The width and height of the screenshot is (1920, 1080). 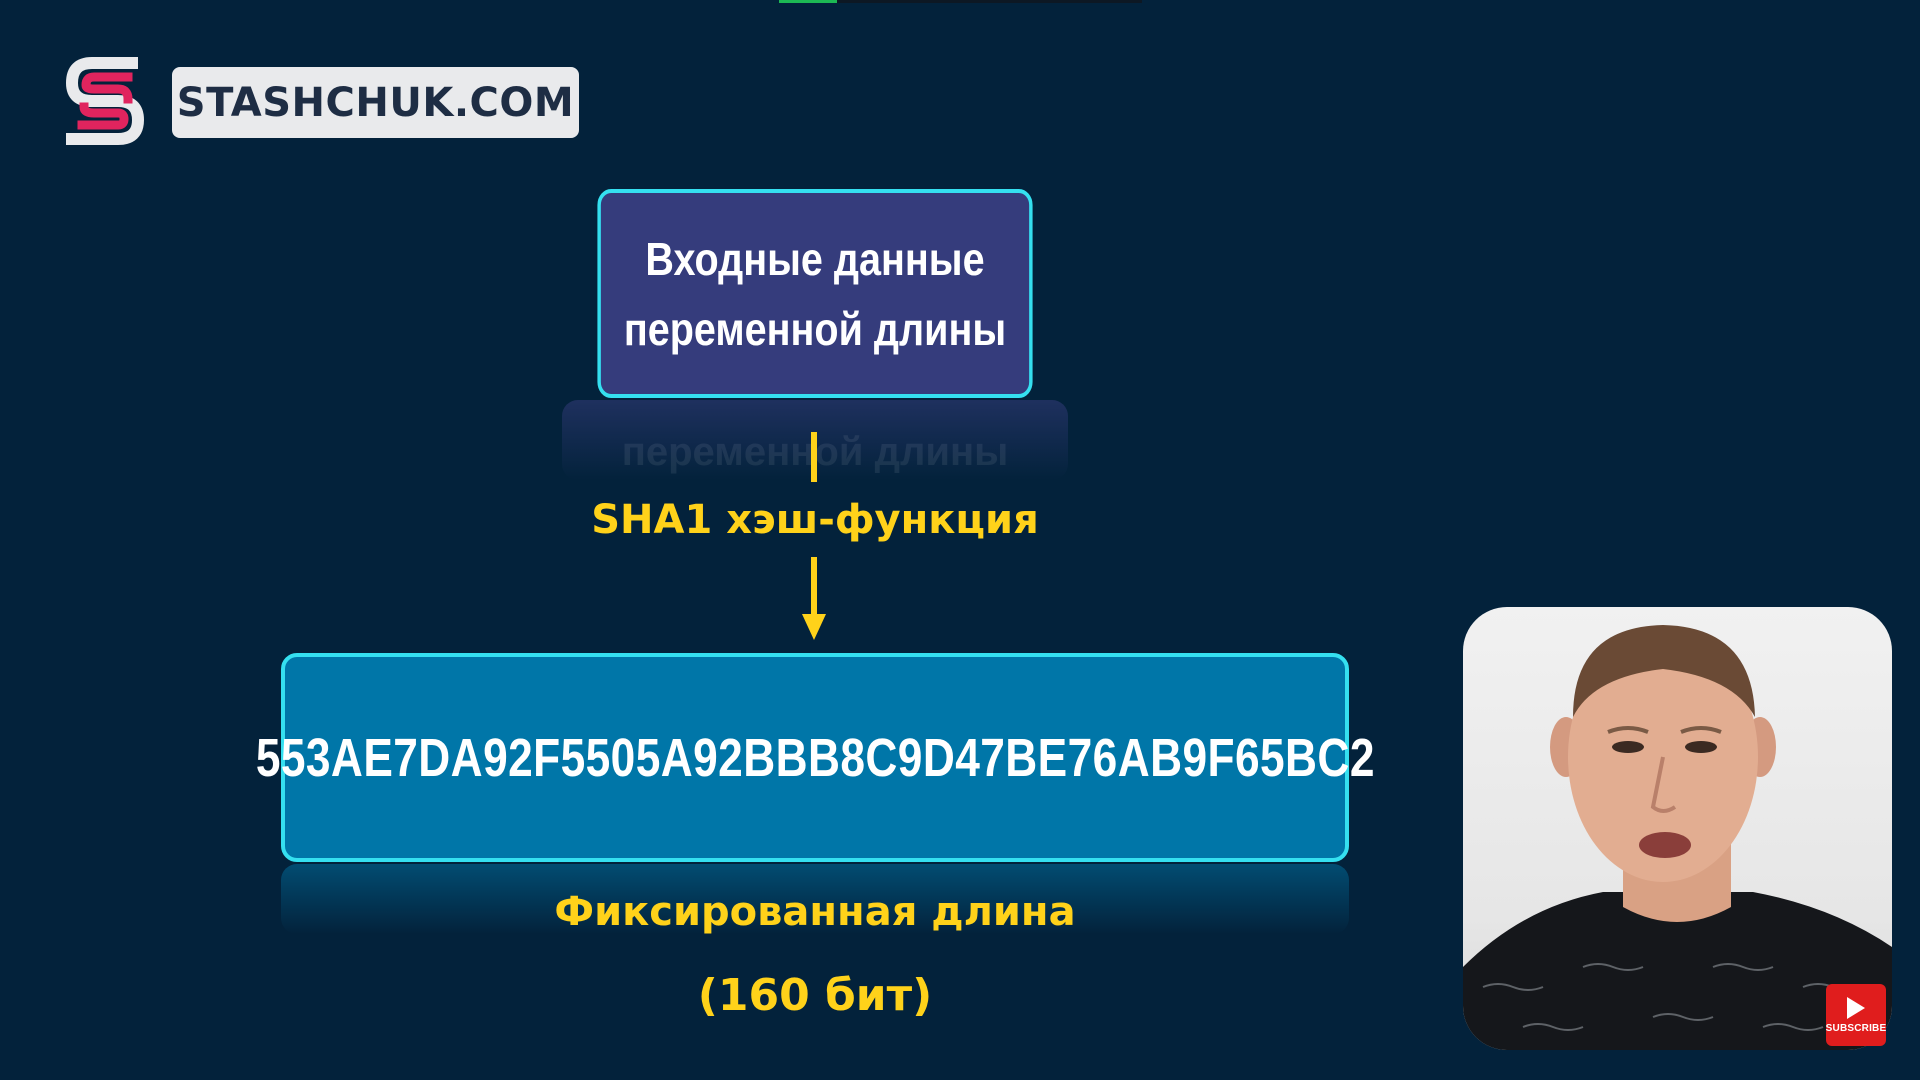 I want to click on fixed-length-label: Фиксированная длина, so click(x=815, y=912).